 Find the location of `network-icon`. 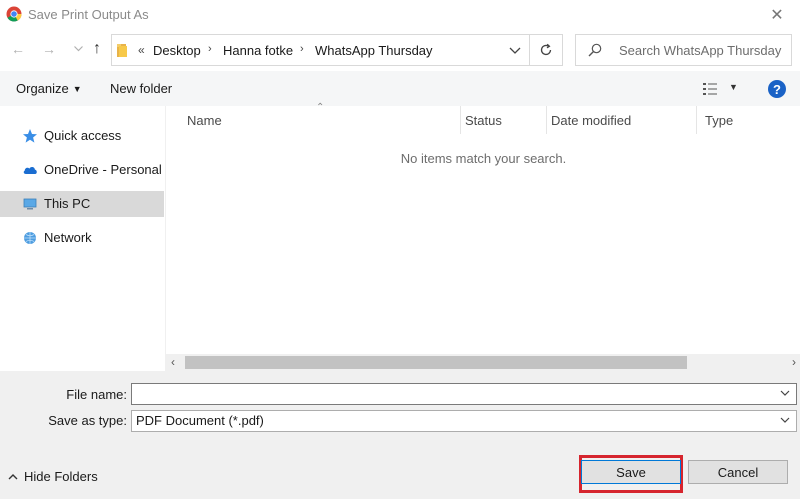

network-icon is located at coordinates (30, 238).